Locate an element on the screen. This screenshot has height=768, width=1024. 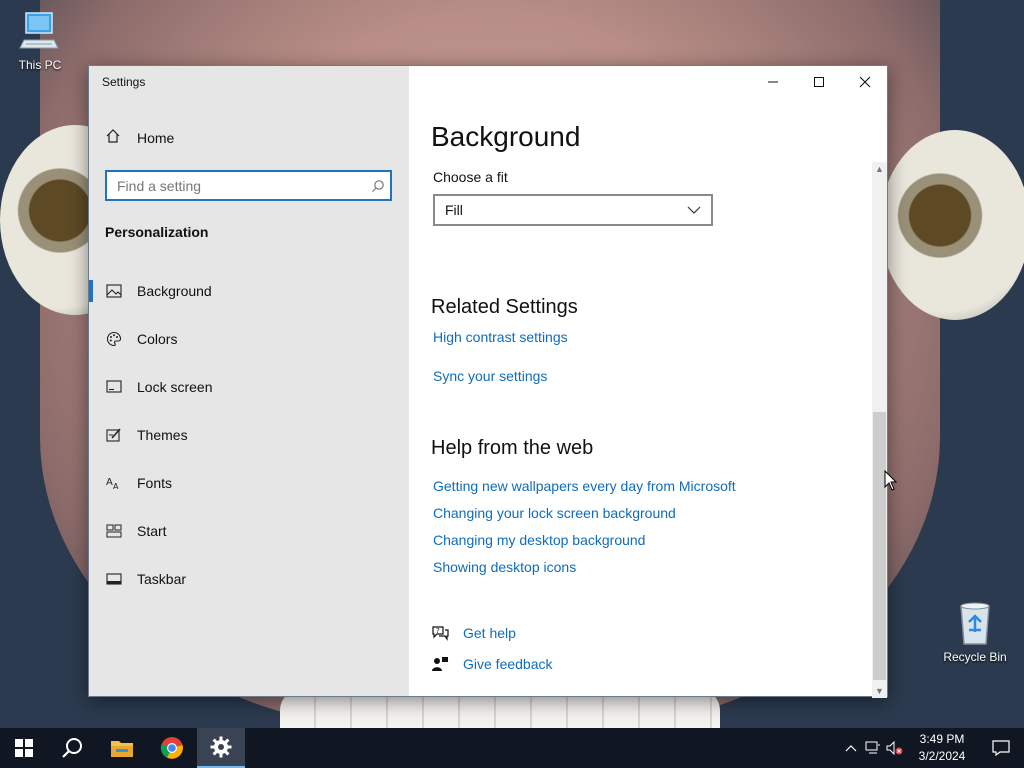
help-link-desktop-icons: Showing desktop icons is located at coordinates (504, 567).